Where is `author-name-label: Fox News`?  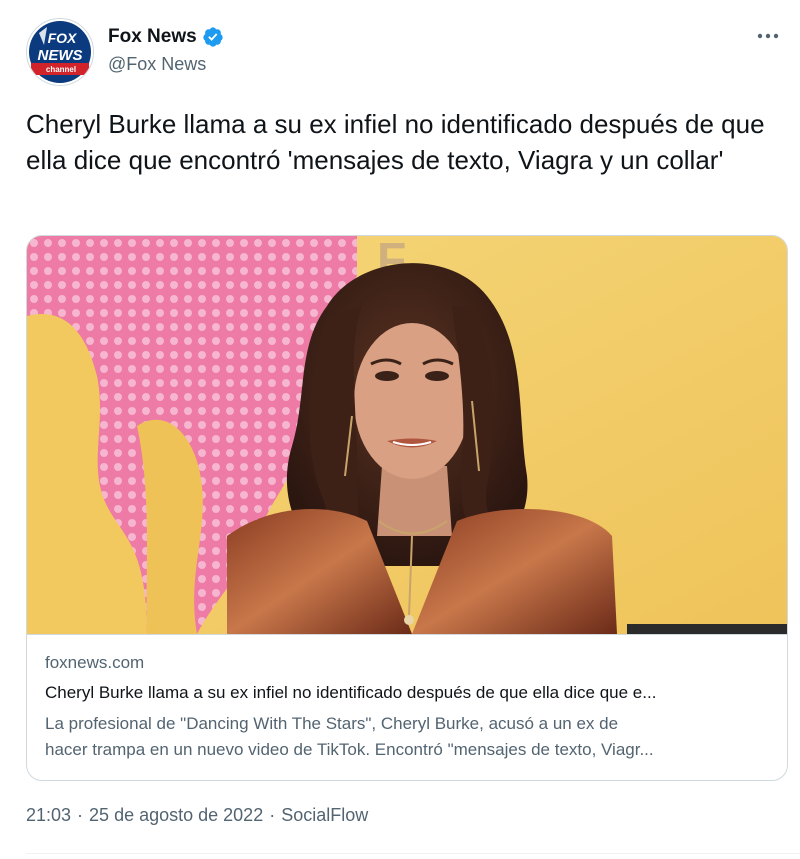 author-name-label: Fox News is located at coordinates (152, 36).